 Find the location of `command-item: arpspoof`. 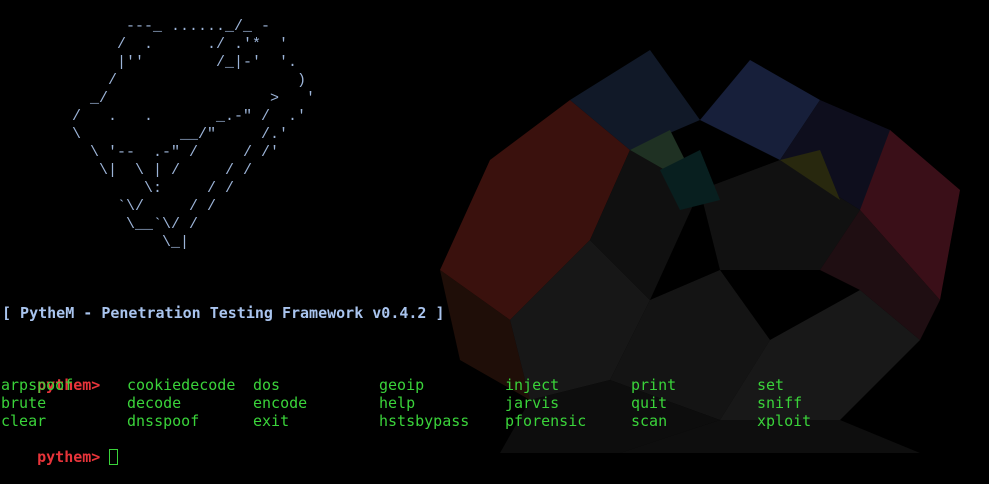

command-item: arpspoof is located at coordinates (37, 385).